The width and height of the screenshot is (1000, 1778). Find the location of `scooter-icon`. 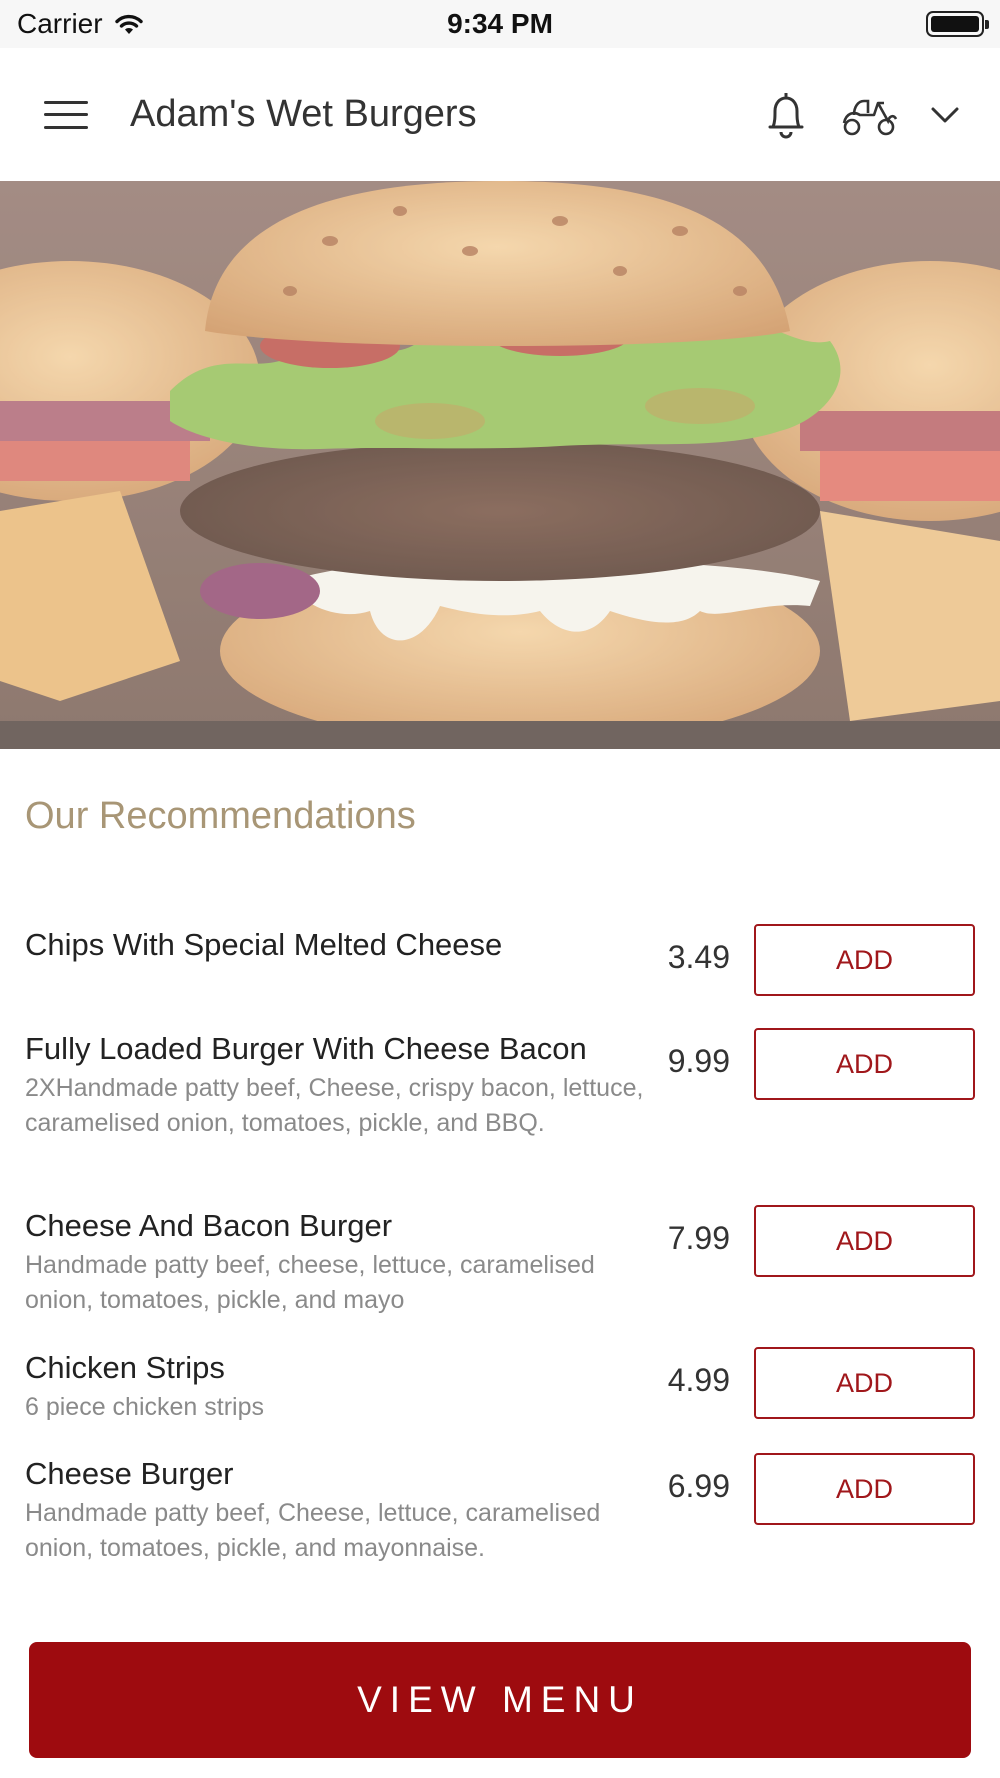

scooter-icon is located at coordinates (869, 115).